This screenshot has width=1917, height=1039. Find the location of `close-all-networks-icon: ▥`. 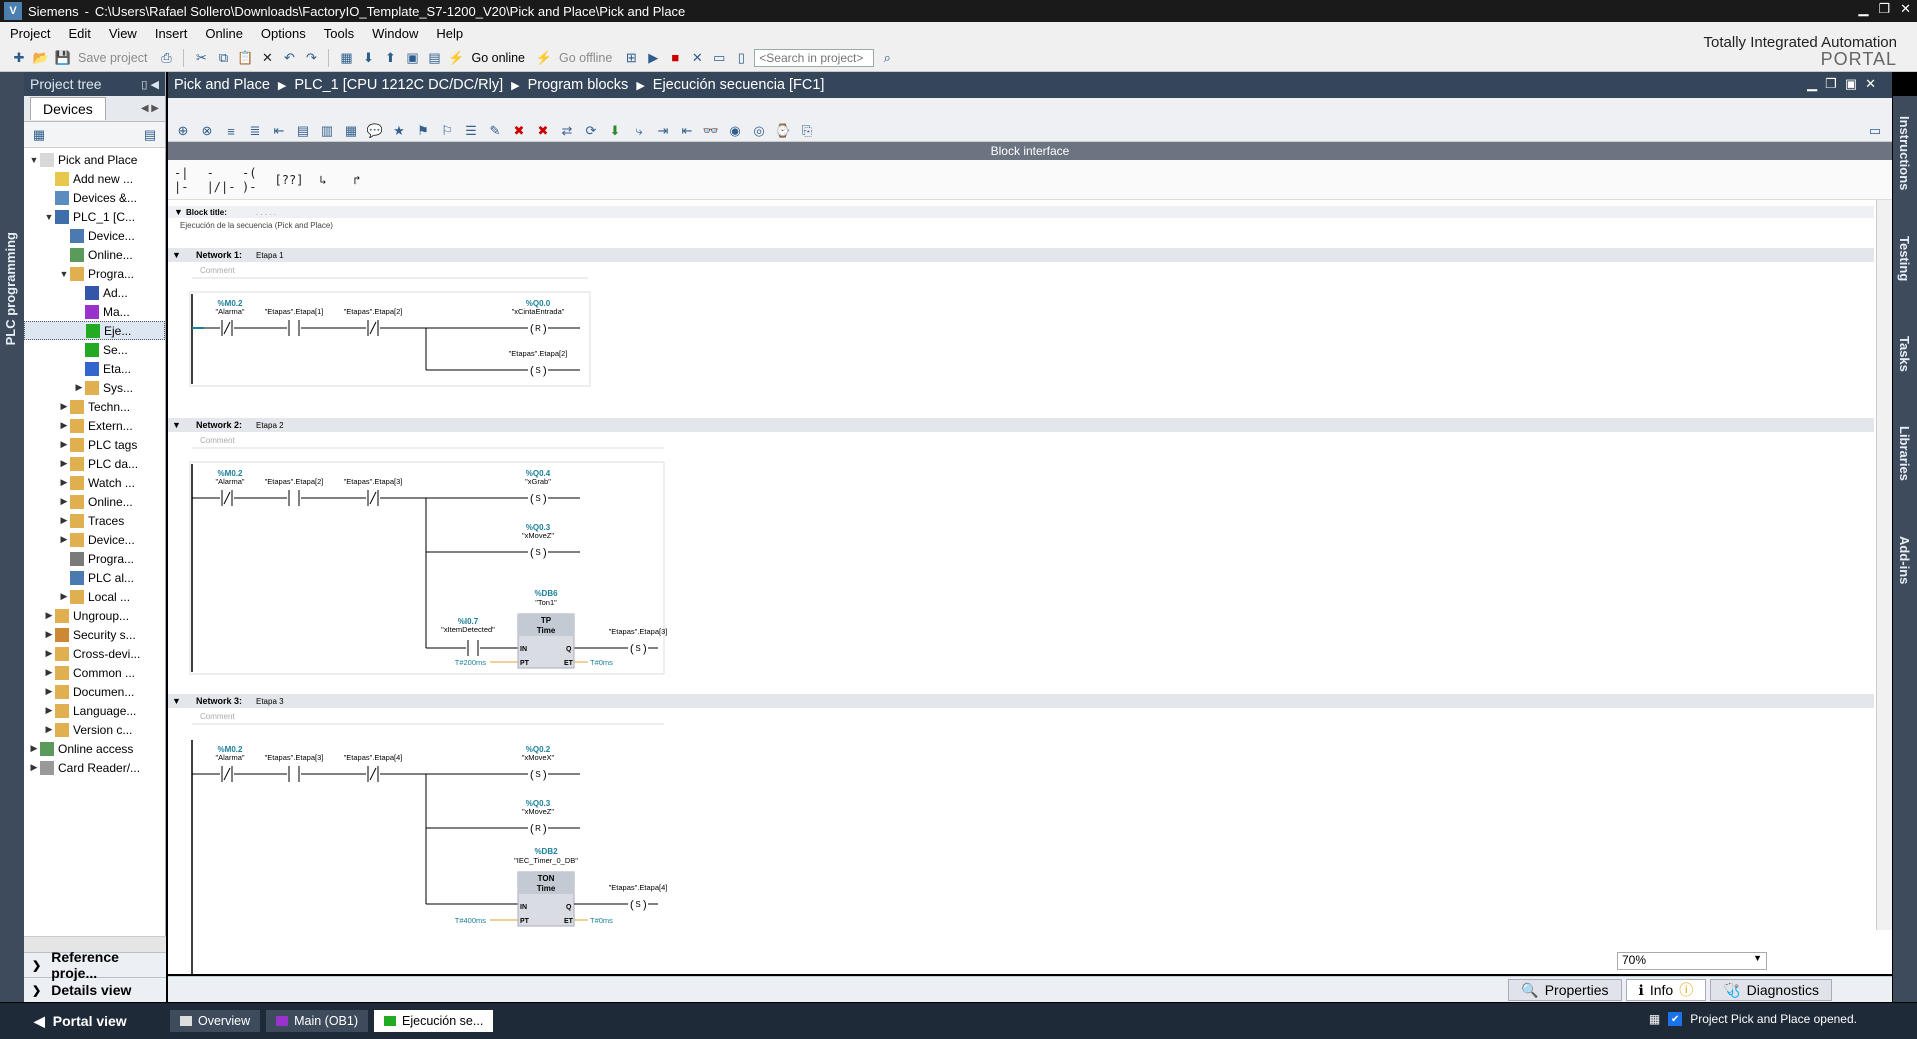

close-all-networks-icon: ▥ is located at coordinates (327, 131).